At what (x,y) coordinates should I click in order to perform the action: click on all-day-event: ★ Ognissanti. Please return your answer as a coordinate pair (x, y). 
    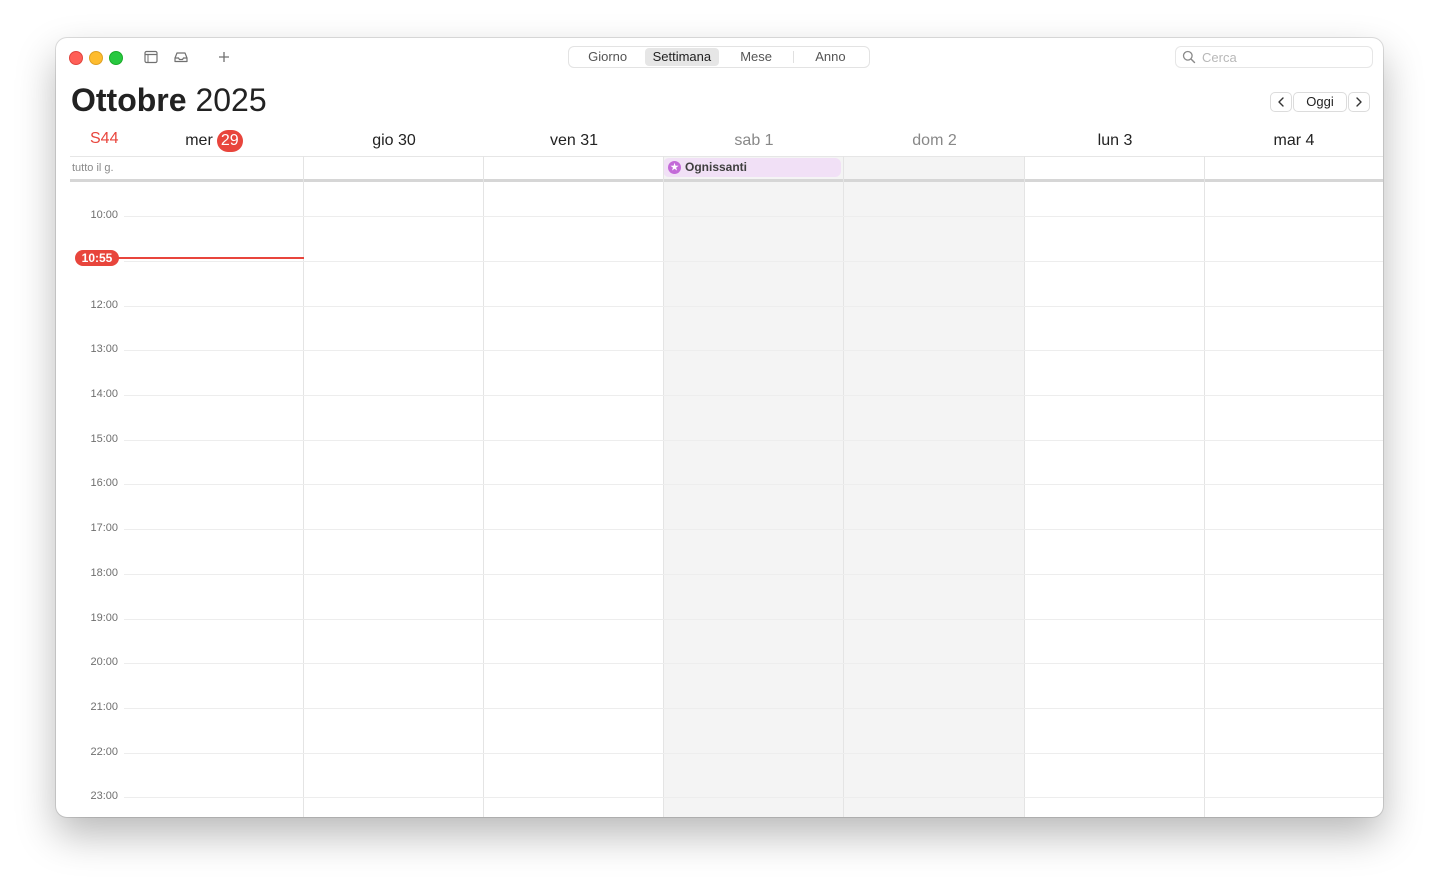
    Looking at the image, I should click on (752, 167).